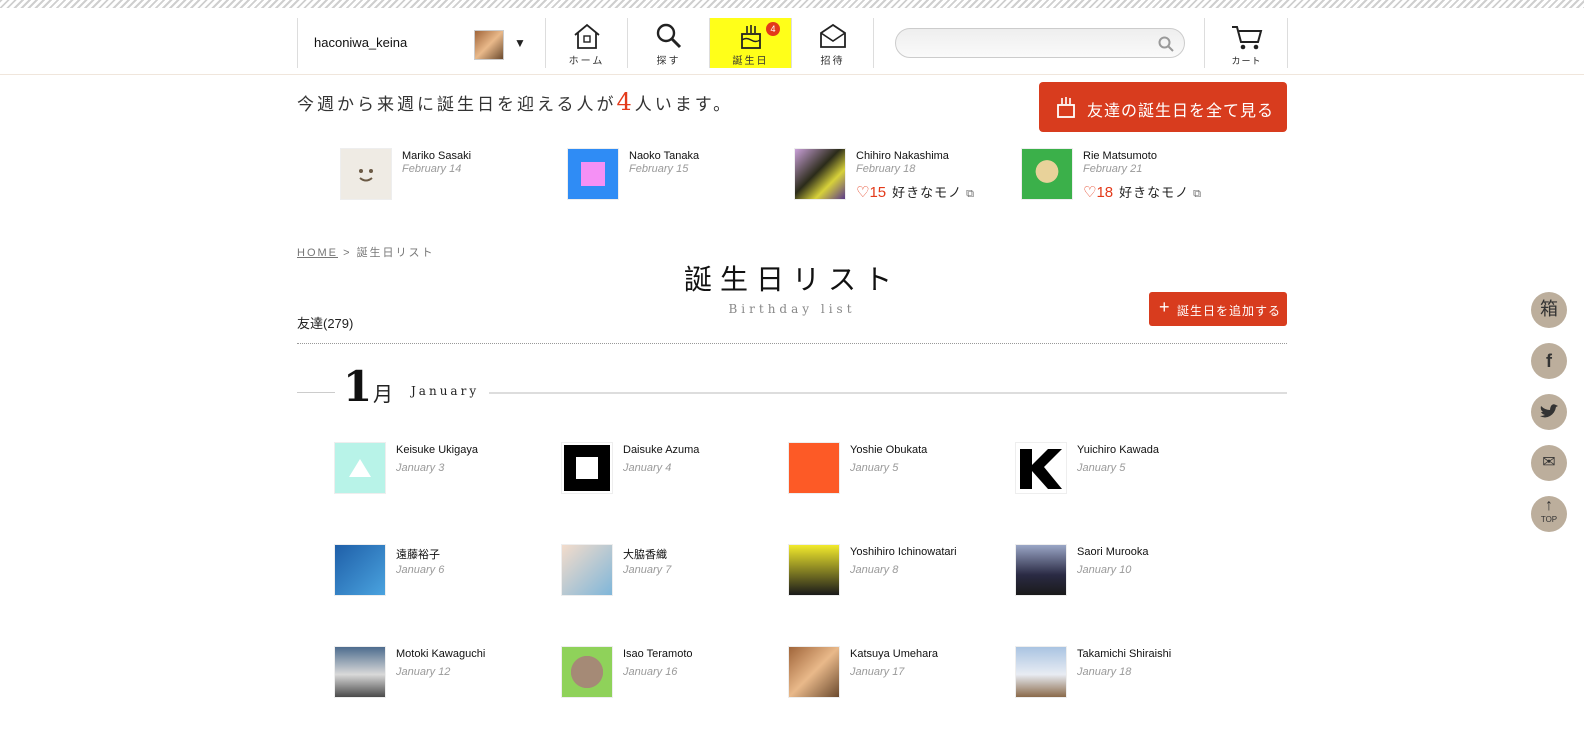  Describe the element at coordinates (587, 43) in the screenshot. I see `nav-home: ホーム` at that location.